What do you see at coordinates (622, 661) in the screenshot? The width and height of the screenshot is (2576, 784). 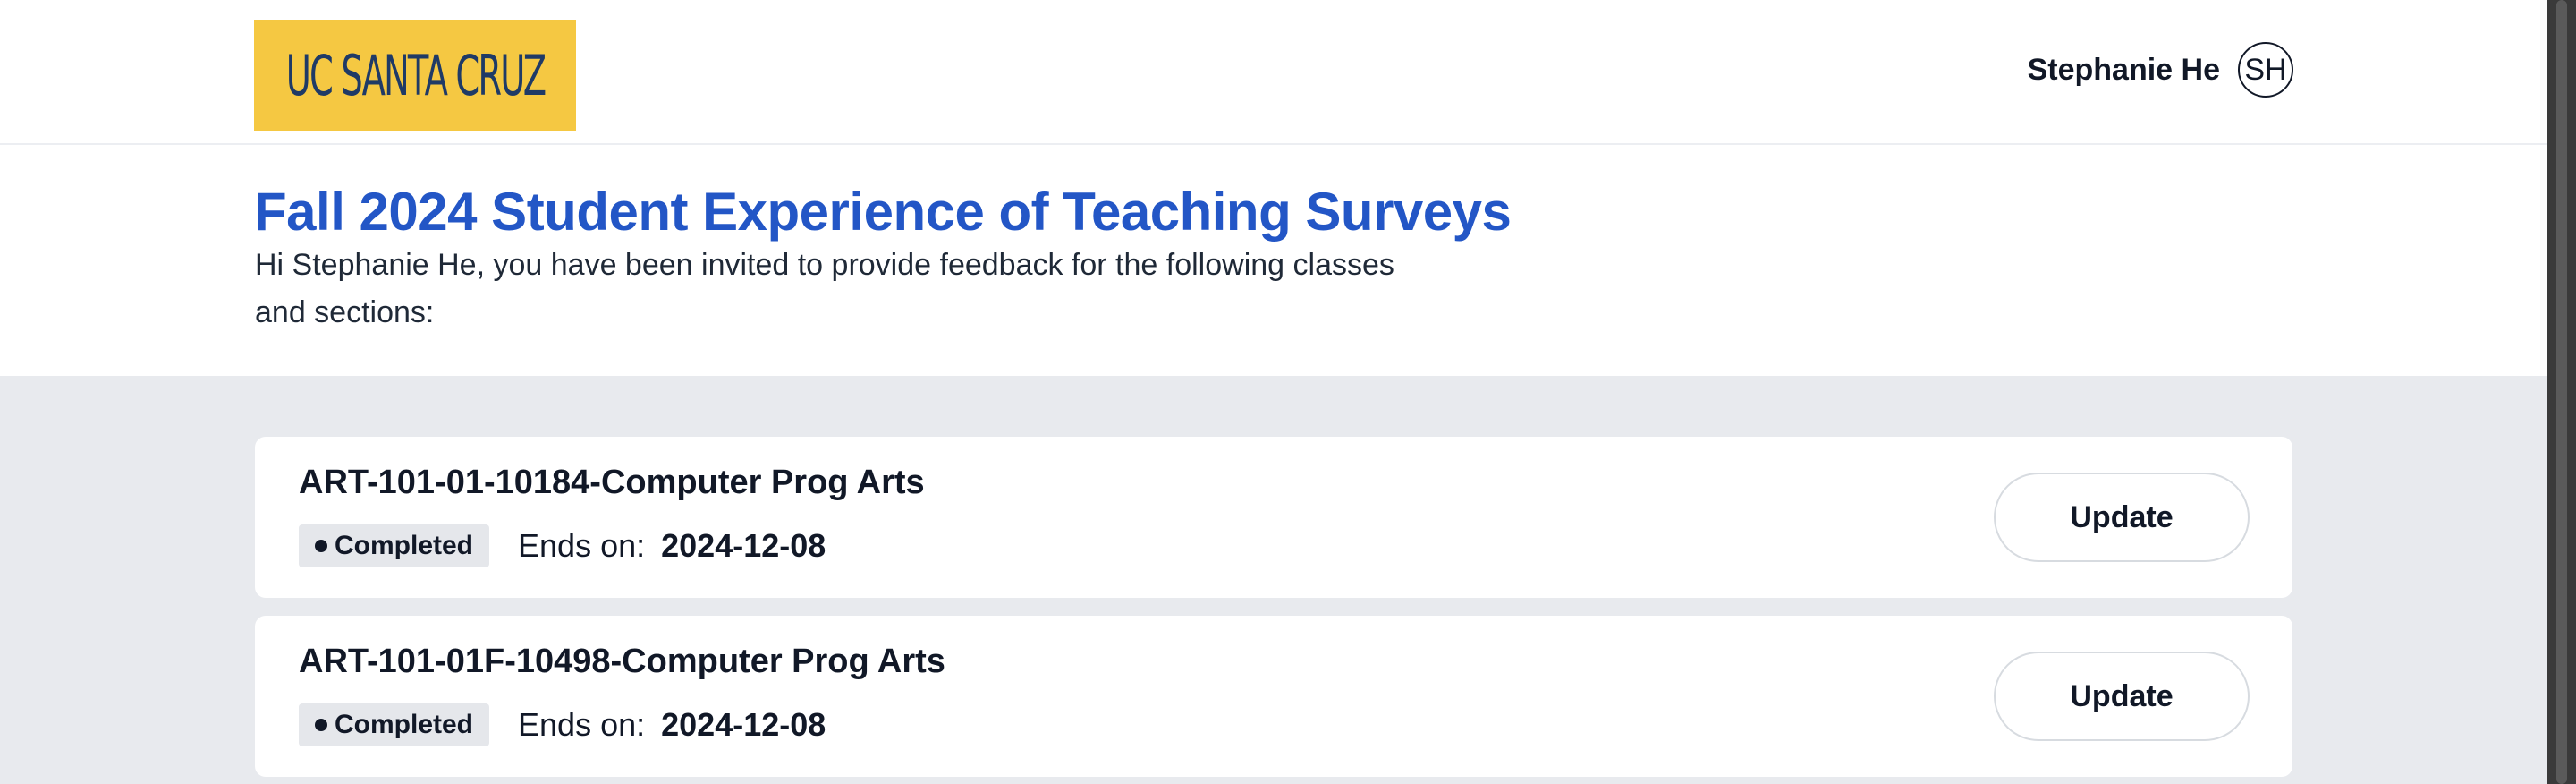 I see `survey-title: ART-101-01F-10498-Computer Prog Arts` at bounding box center [622, 661].